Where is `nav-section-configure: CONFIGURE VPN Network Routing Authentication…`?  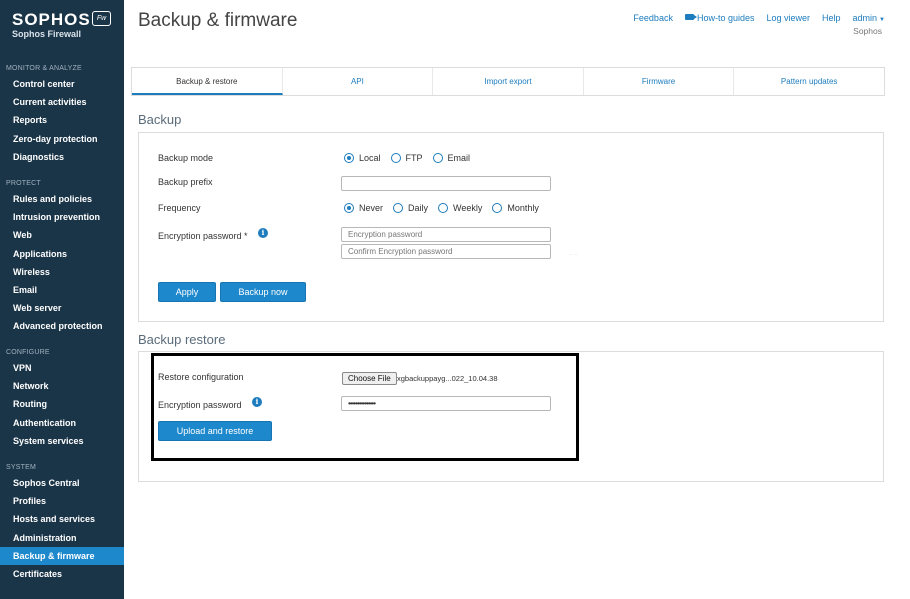
nav-section-configure: CONFIGURE VPN Network Routing Authentication… is located at coordinates (62, 398).